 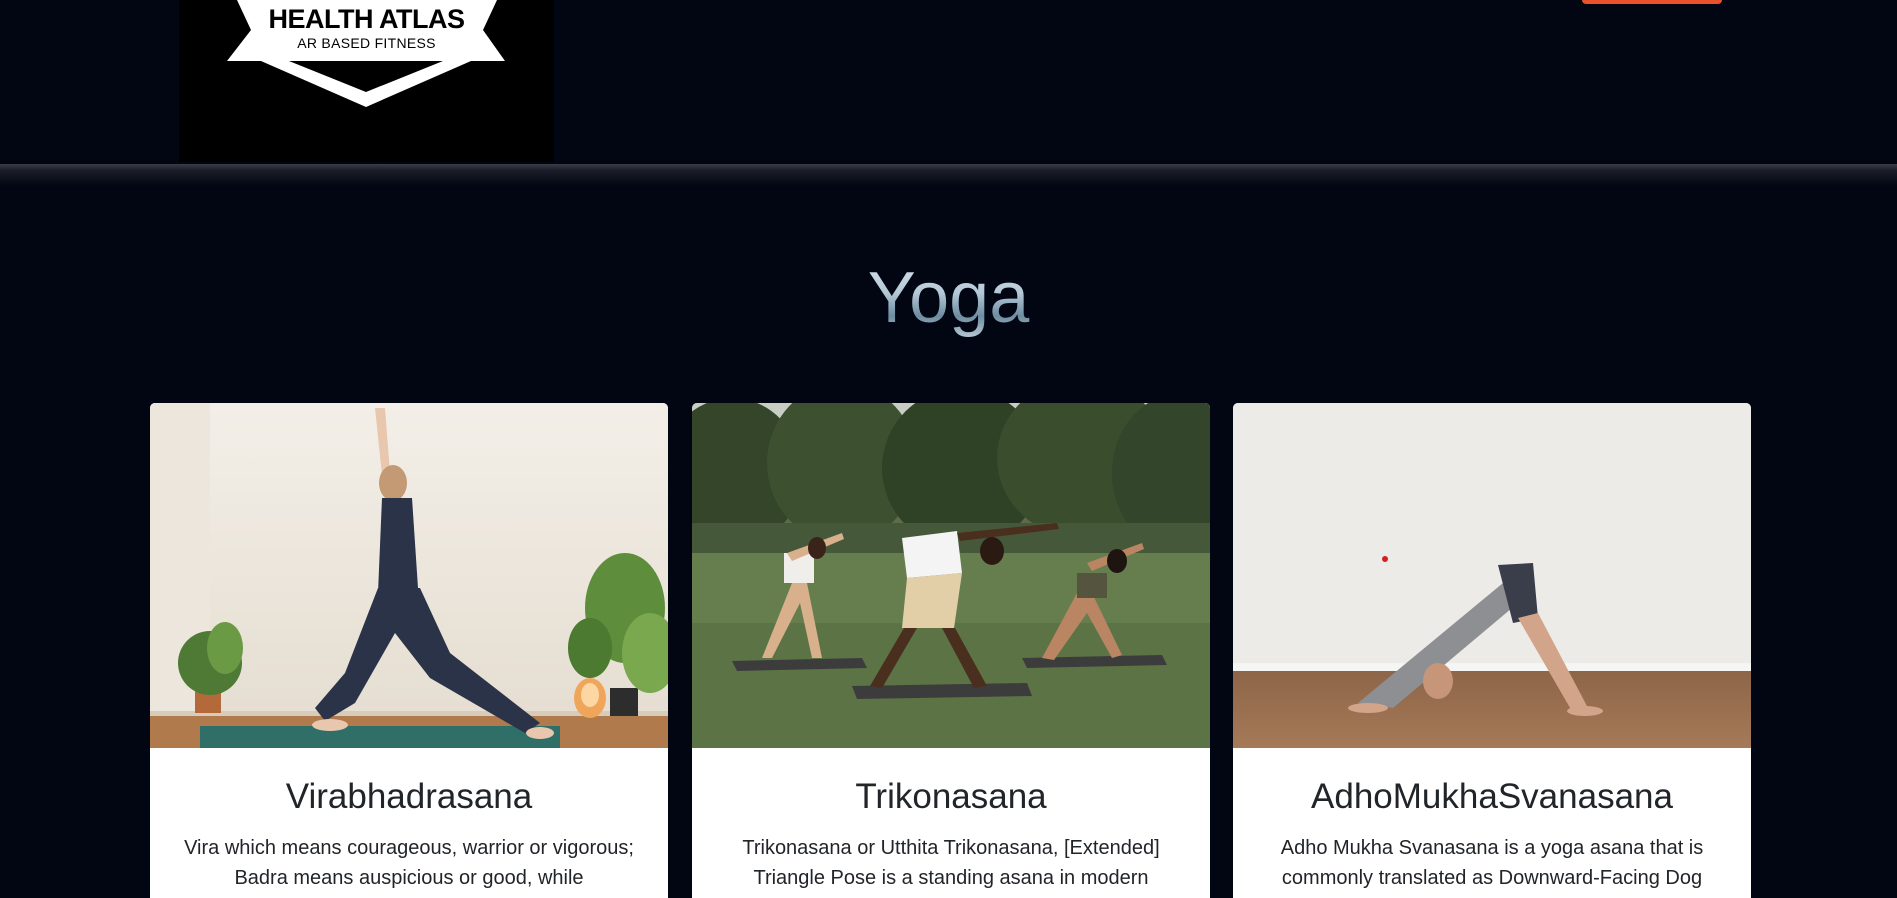 I want to click on card-title: Virabhadrasana, so click(x=409, y=796).